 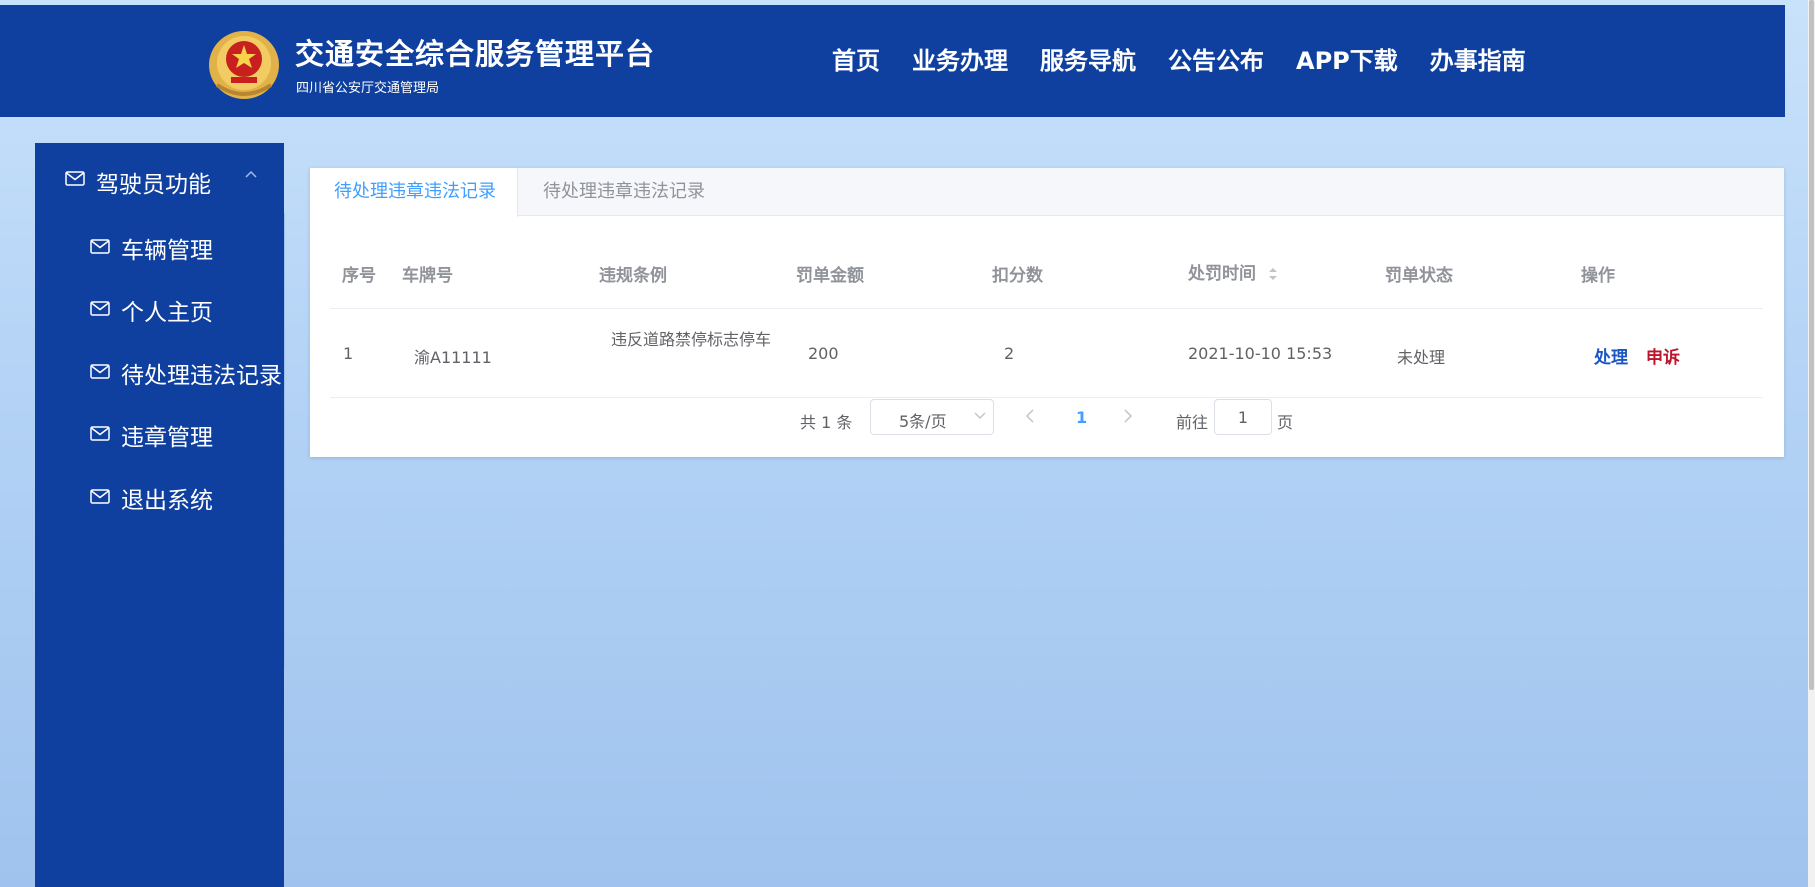 What do you see at coordinates (960, 58) in the screenshot?
I see `nav-business: 业务办理` at bounding box center [960, 58].